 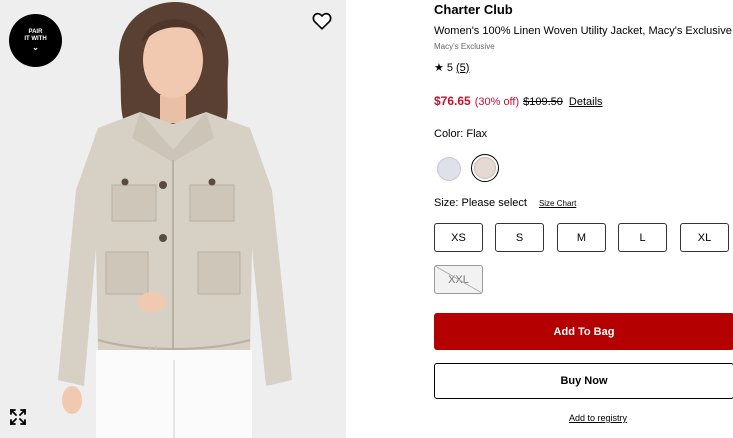 I want to click on favorite-button, so click(x=322, y=21).